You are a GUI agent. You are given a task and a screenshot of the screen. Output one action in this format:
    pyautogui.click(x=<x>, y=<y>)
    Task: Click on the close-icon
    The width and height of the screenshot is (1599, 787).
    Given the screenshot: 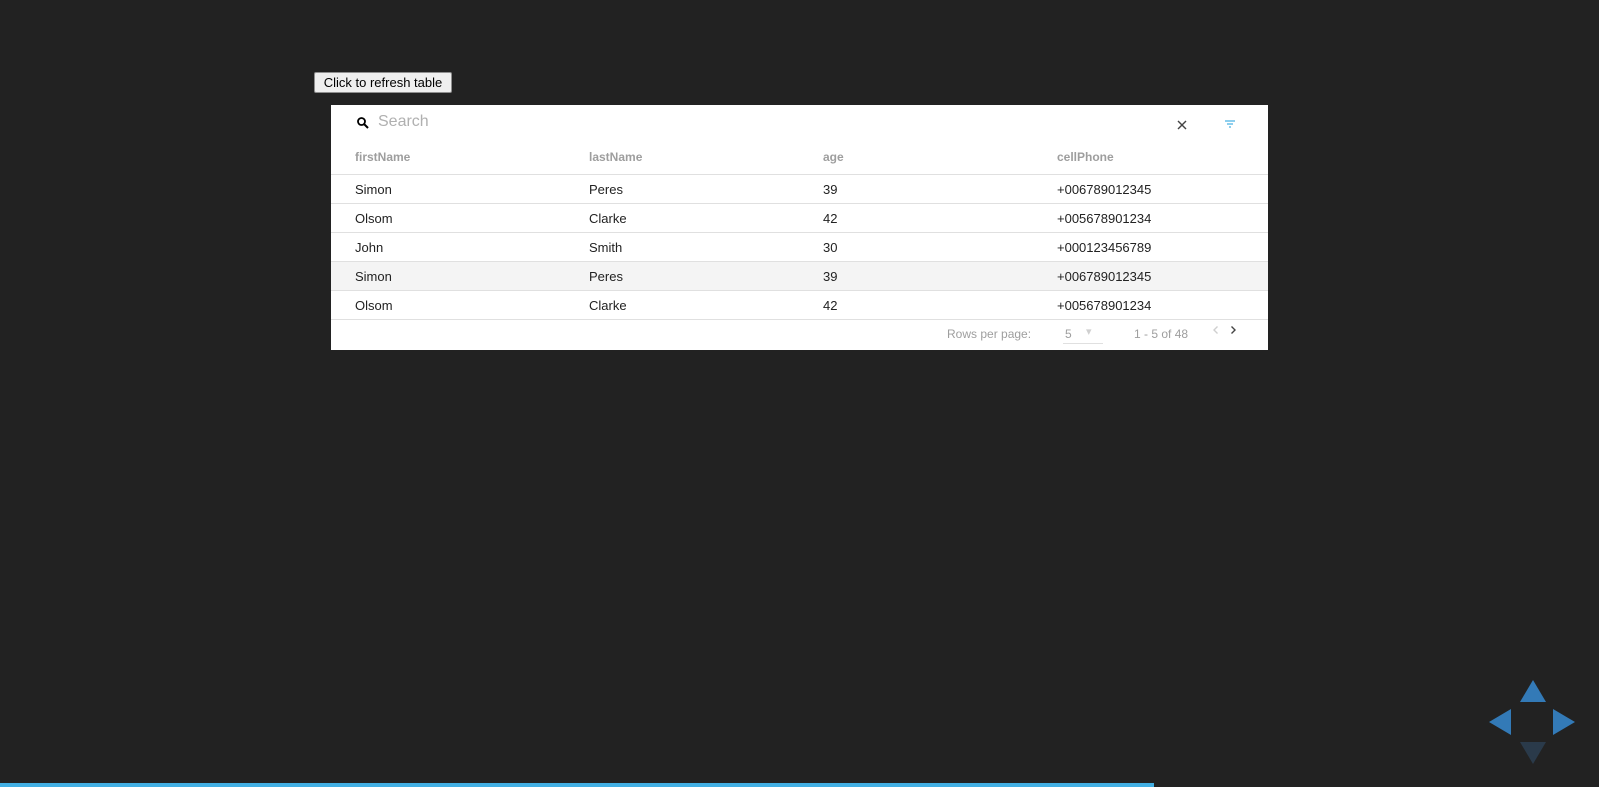 What is the action you would take?
    pyautogui.click(x=1182, y=125)
    